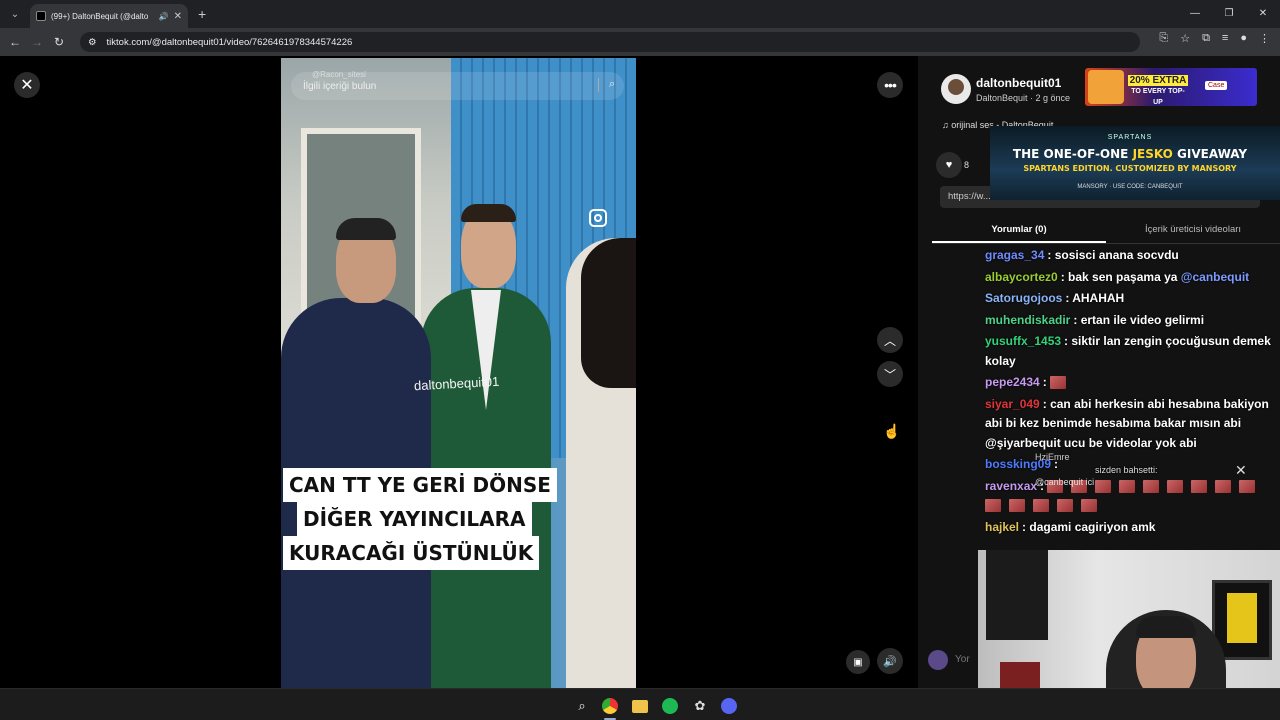  What do you see at coordinates (700, 706) in the screenshot?
I see `app-icon: ✿` at bounding box center [700, 706].